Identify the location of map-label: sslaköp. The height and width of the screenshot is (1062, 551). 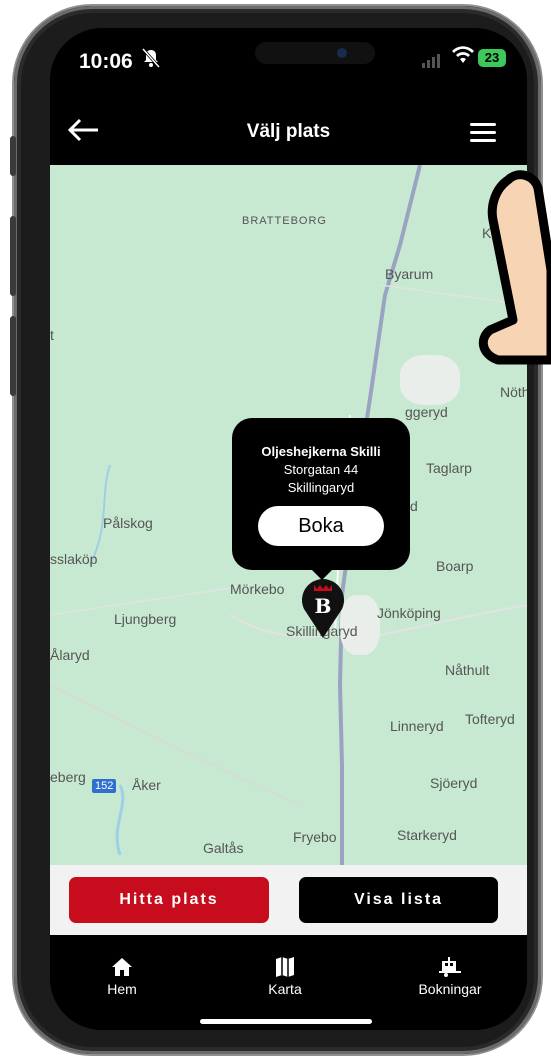
(74, 559).